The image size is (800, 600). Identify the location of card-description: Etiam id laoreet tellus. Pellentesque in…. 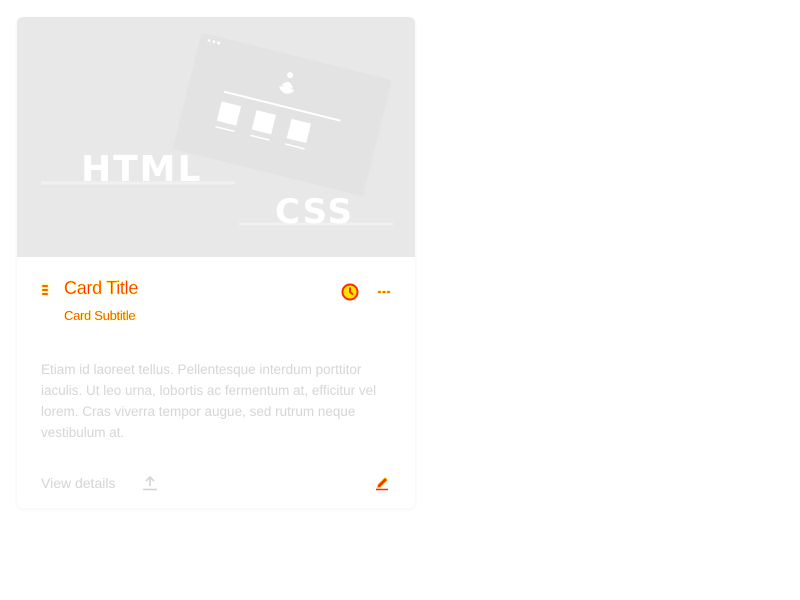
(209, 401).